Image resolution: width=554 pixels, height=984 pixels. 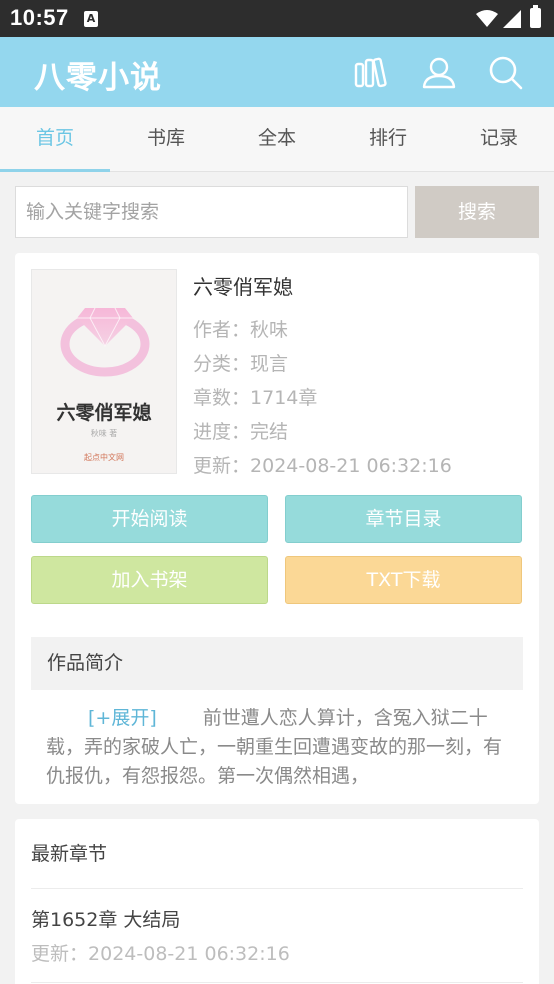 What do you see at coordinates (222, 330) in the screenshot?
I see `author-label: 作者：` at bounding box center [222, 330].